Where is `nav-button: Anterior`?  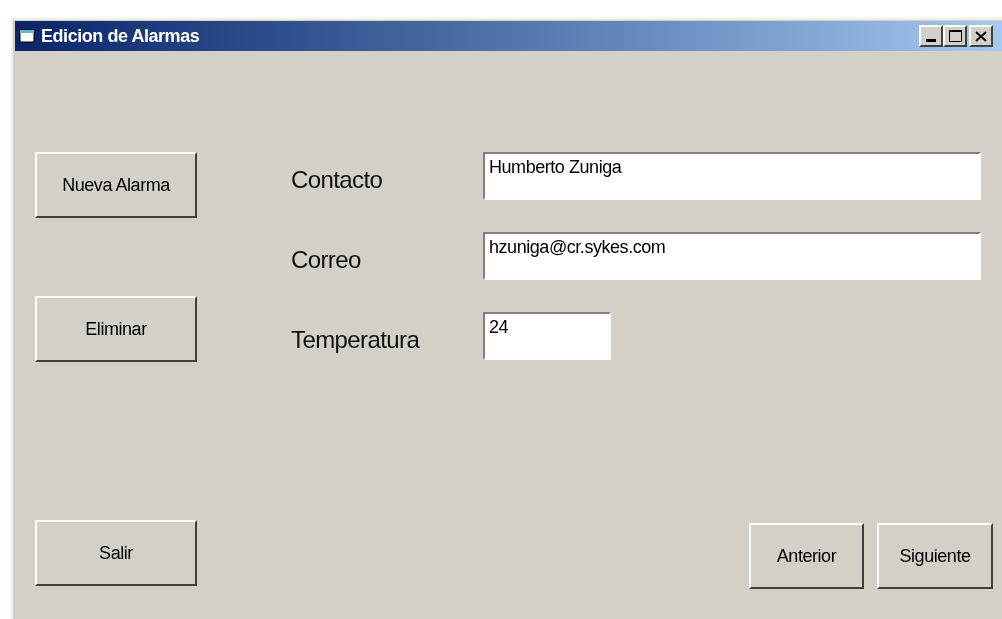
nav-button: Anterior is located at coordinates (806, 556).